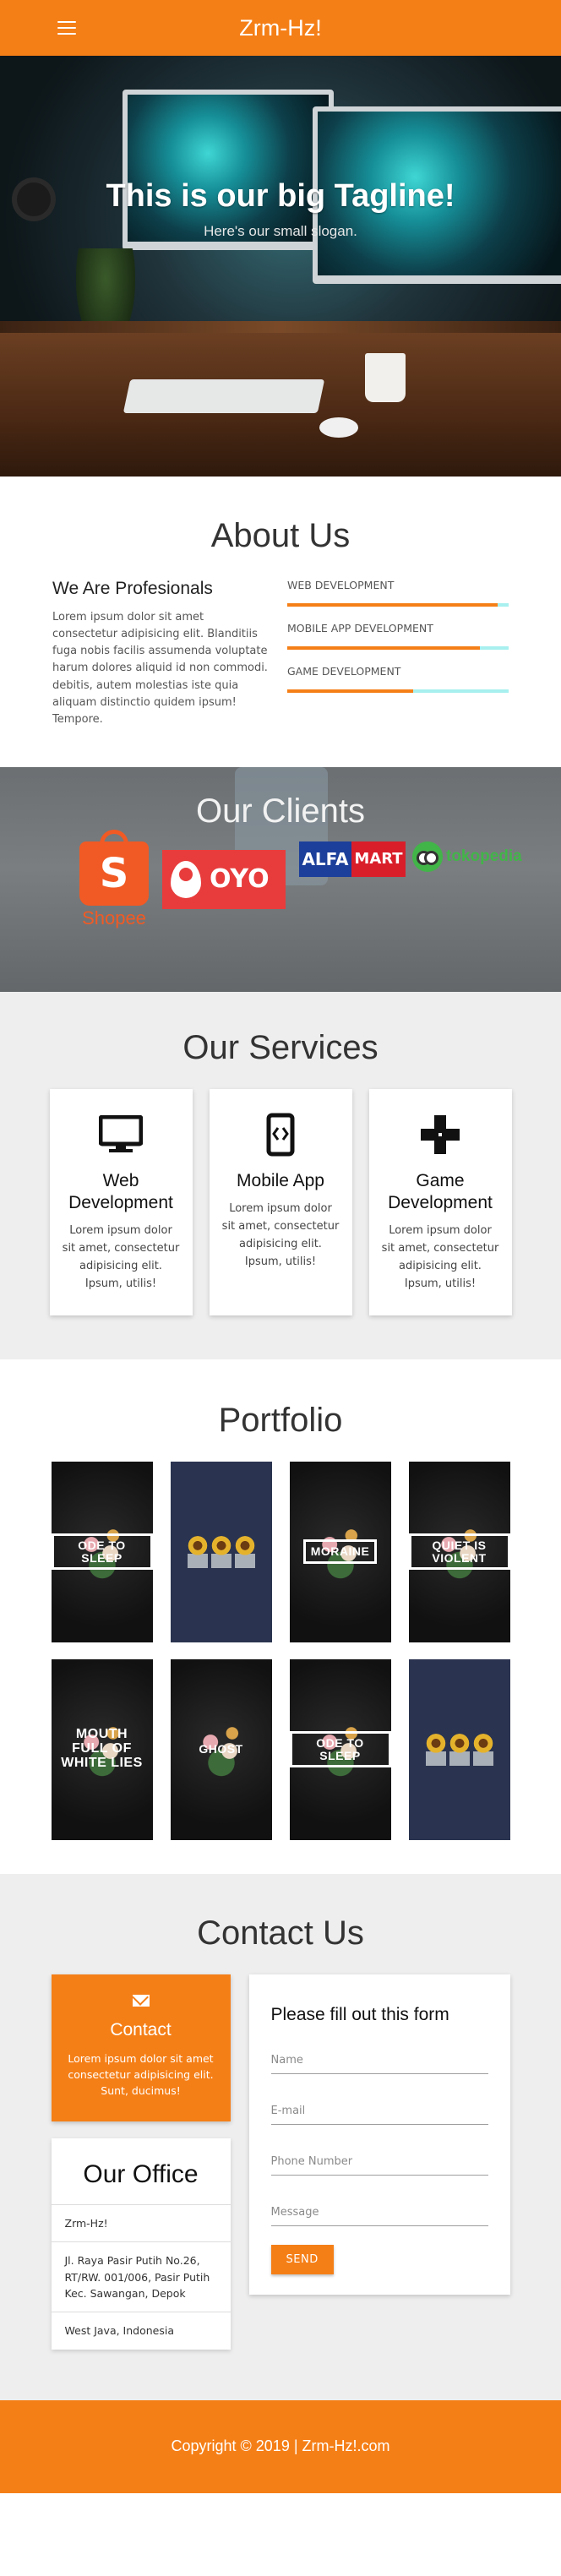 The width and height of the screenshot is (561, 2576). Describe the element at coordinates (280, 1047) in the screenshot. I see `services-title: Our Services` at that location.